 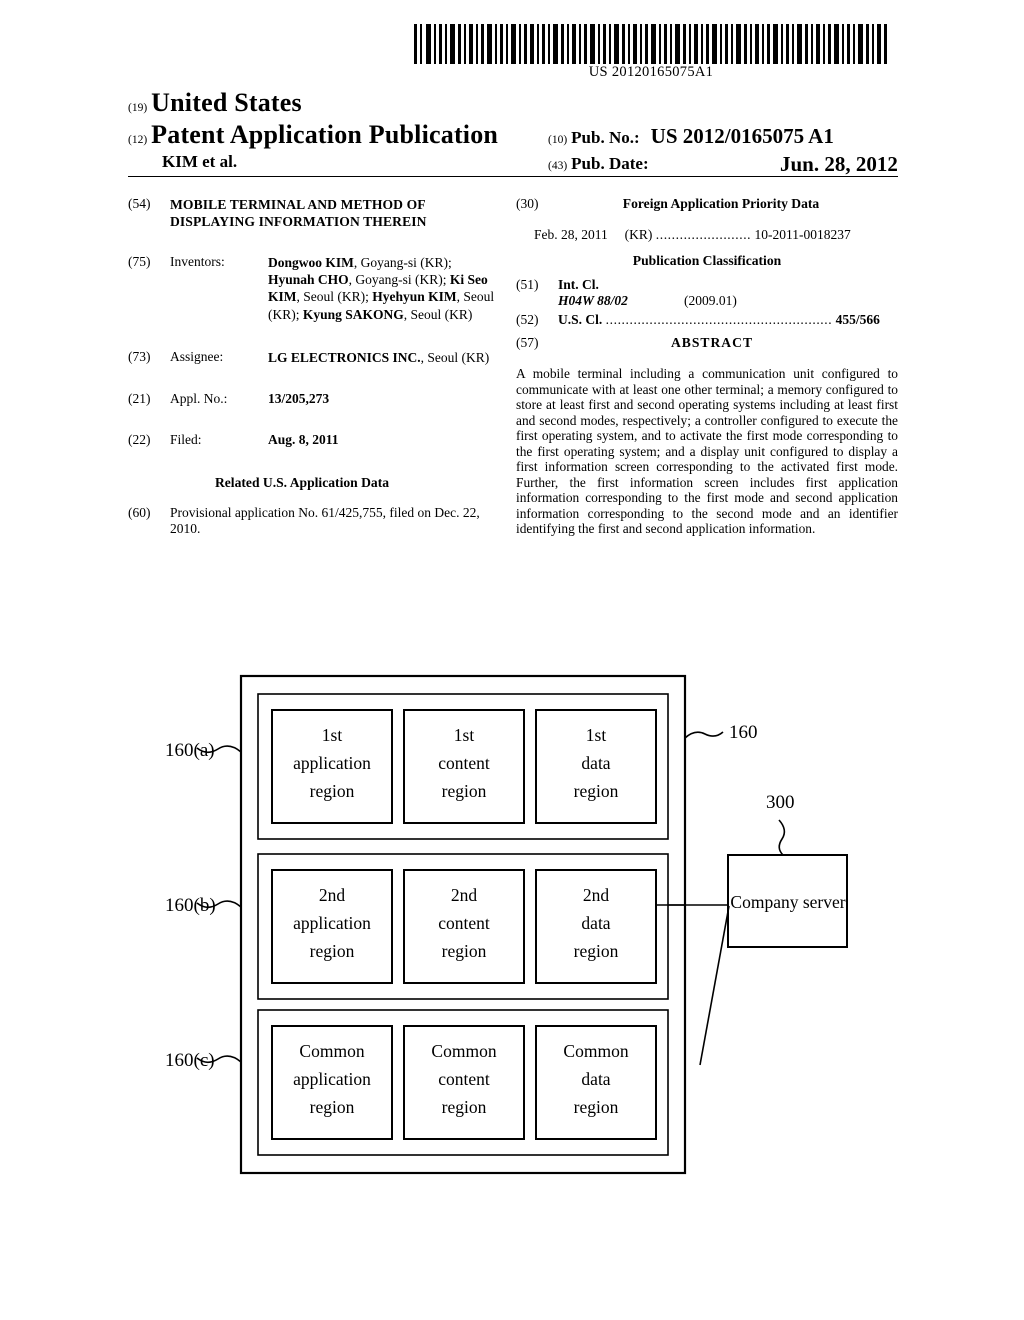 I want to click on intcl-label: Int. Cl., so click(x=578, y=284).